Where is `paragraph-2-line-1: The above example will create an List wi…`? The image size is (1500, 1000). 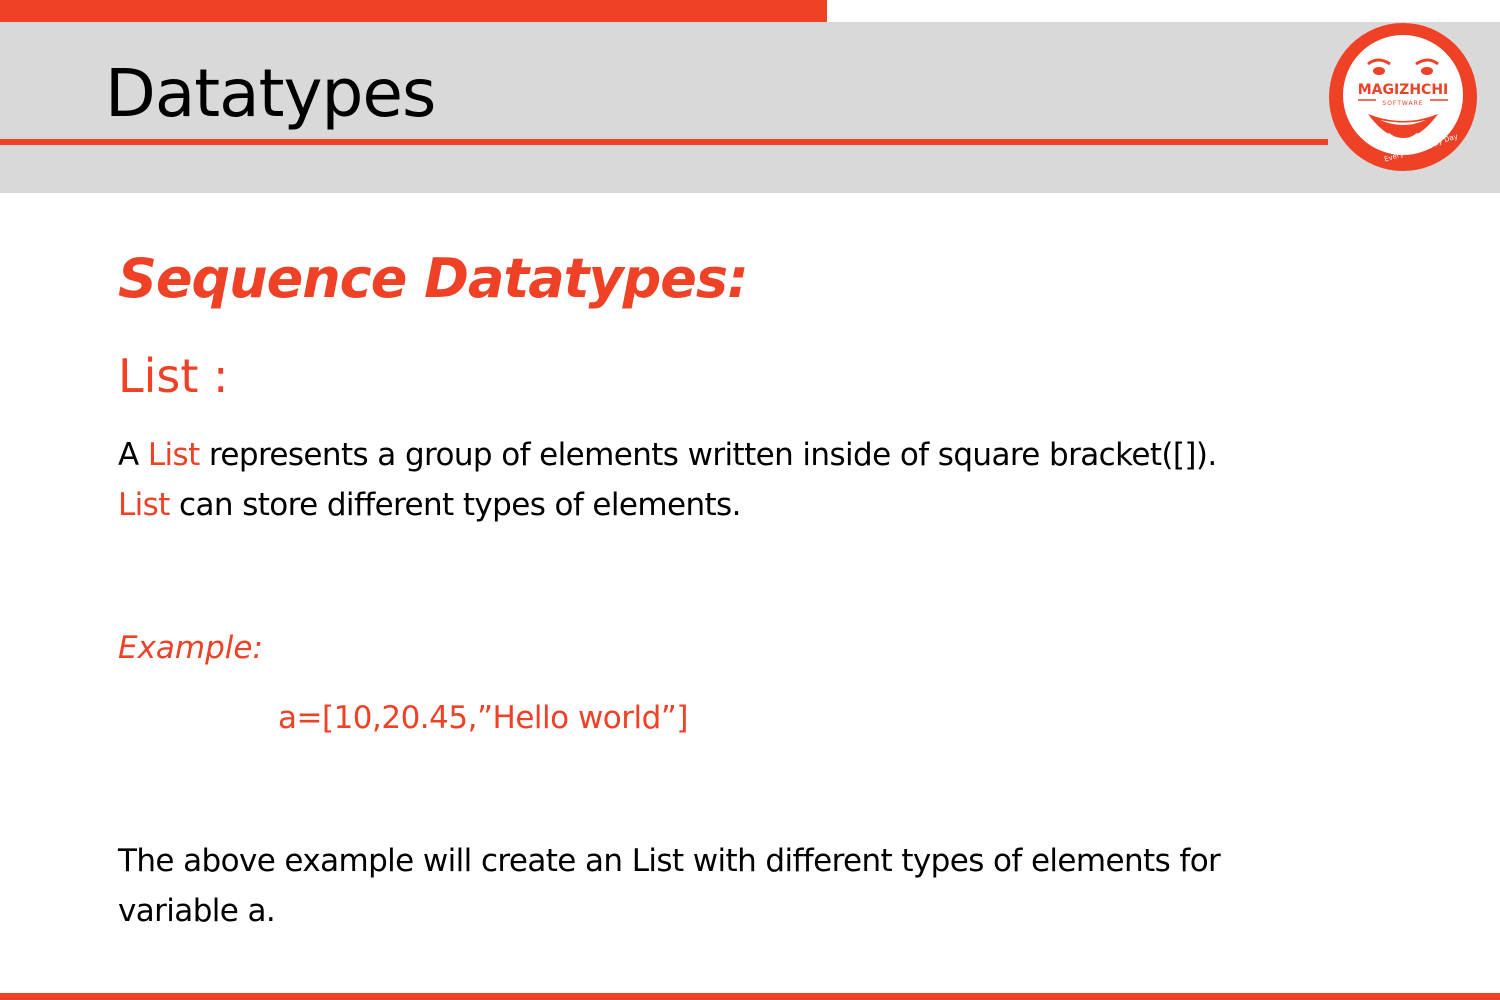 paragraph-2-line-1: The above example will create an List wi… is located at coordinates (669, 861).